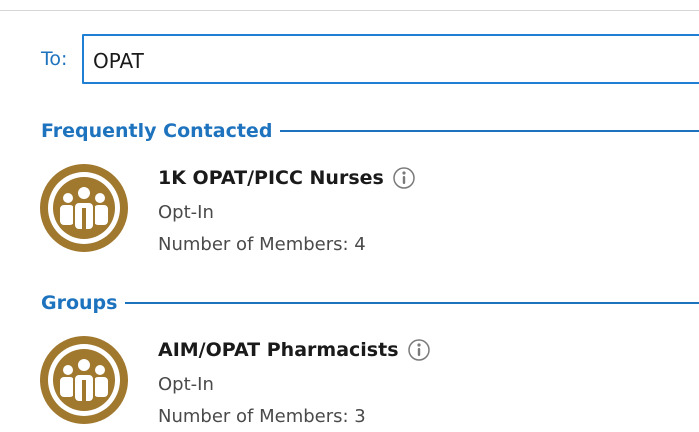  I want to click on section-header-groups: Groups, so click(370, 303).